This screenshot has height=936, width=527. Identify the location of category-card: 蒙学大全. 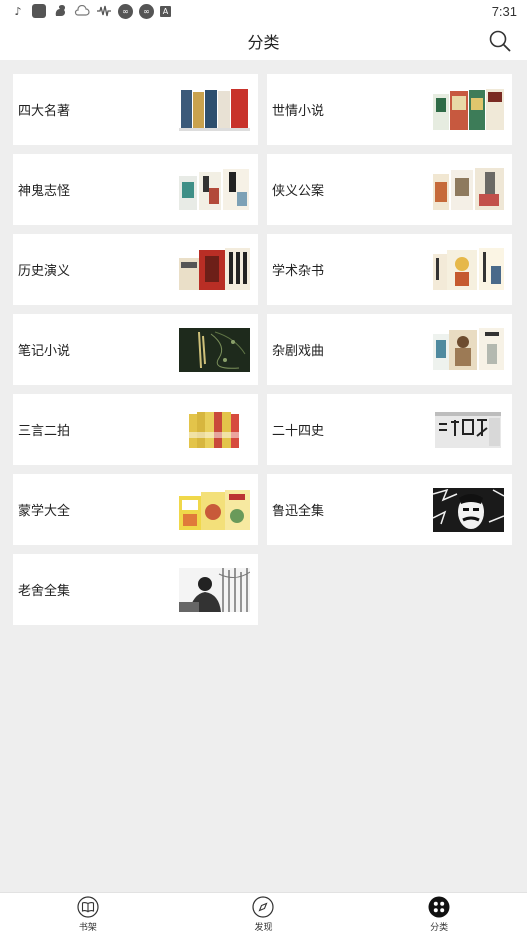
(135, 509).